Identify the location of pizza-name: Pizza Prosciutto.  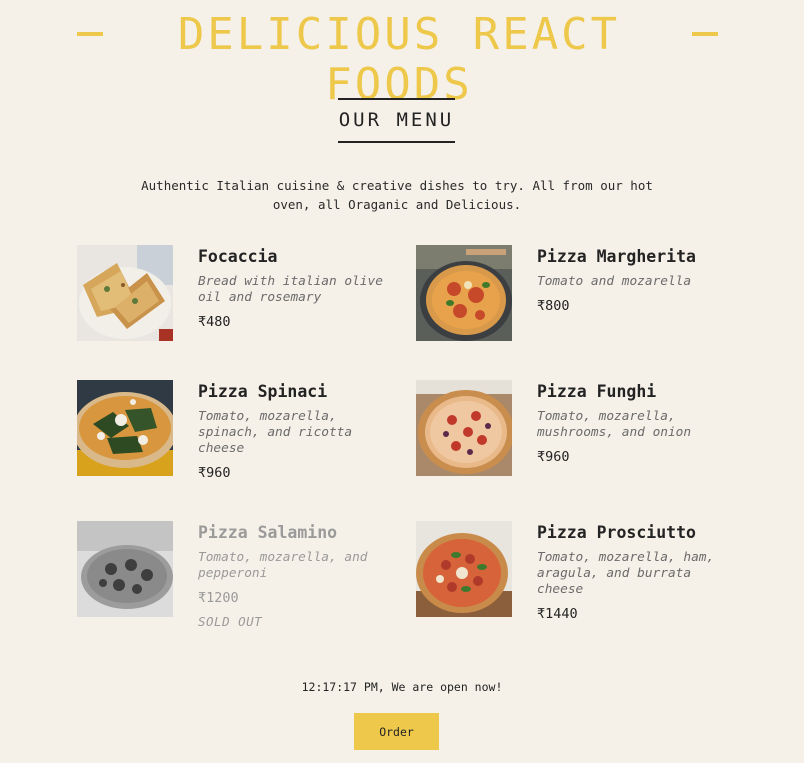
(616, 532).